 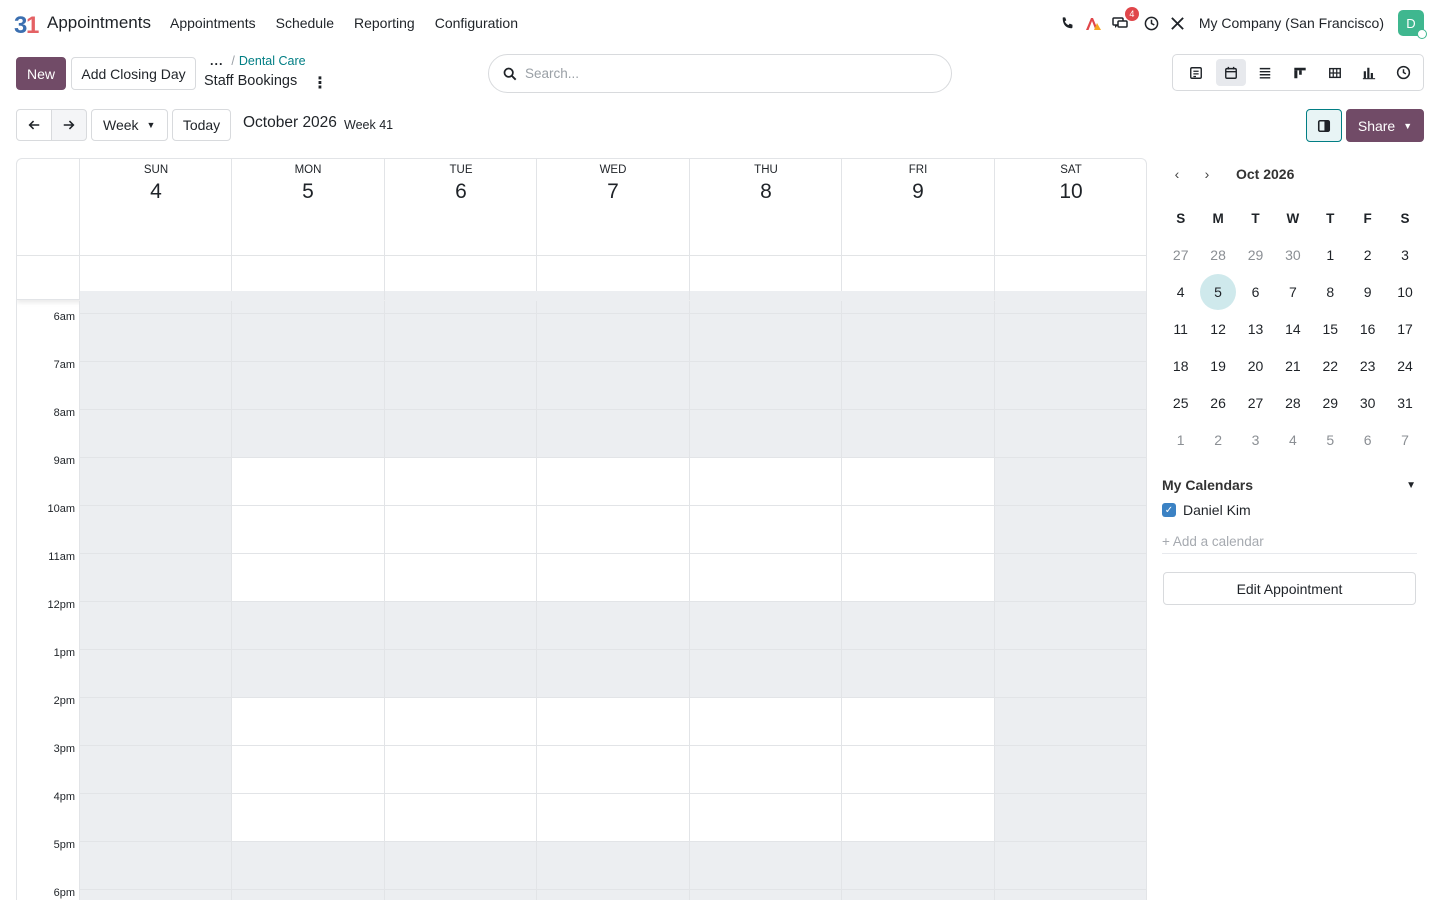 What do you see at coordinates (1217, 440) in the screenshot?
I see `mini-day: 2` at bounding box center [1217, 440].